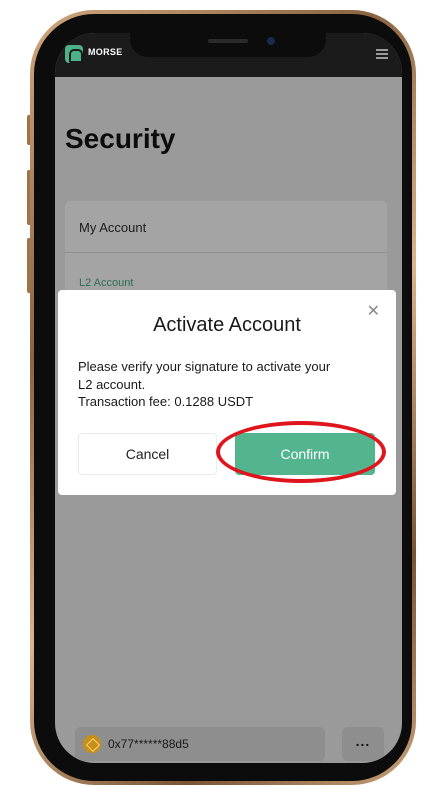 The image size is (424, 789). What do you see at coordinates (112, 384) in the screenshot?
I see `modal-message-line: L2 account.` at bounding box center [112, 384].